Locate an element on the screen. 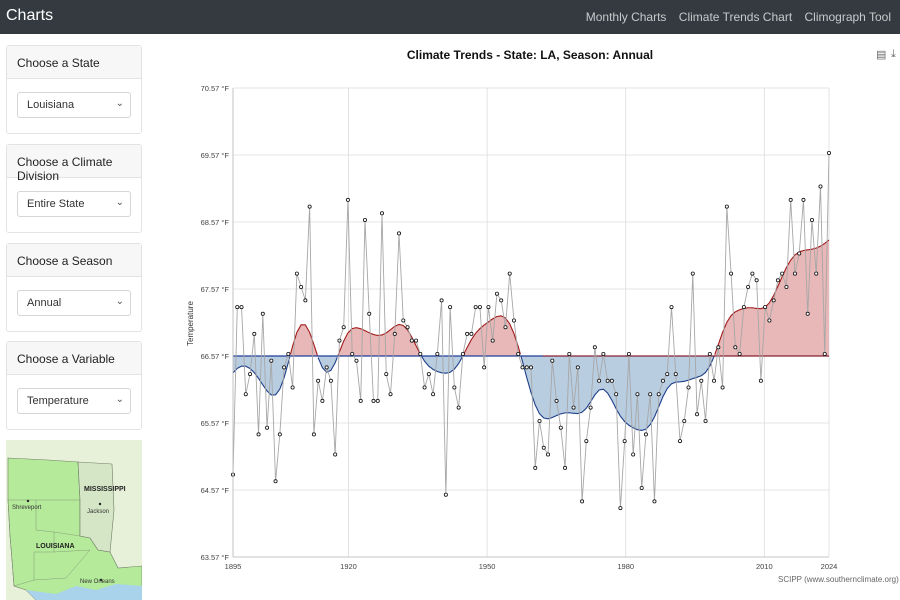 The image size is (900, 600). map-label-mississippi: MISSISSIPPI is located at coordinates (105, 489).